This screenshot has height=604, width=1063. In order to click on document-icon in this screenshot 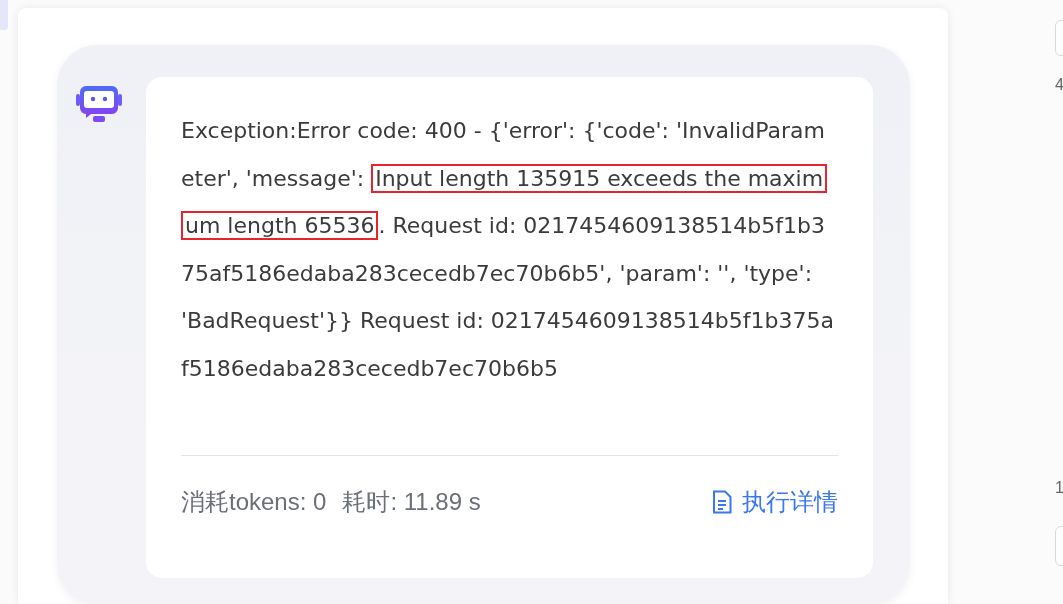, I will do `click(722, 501)`.